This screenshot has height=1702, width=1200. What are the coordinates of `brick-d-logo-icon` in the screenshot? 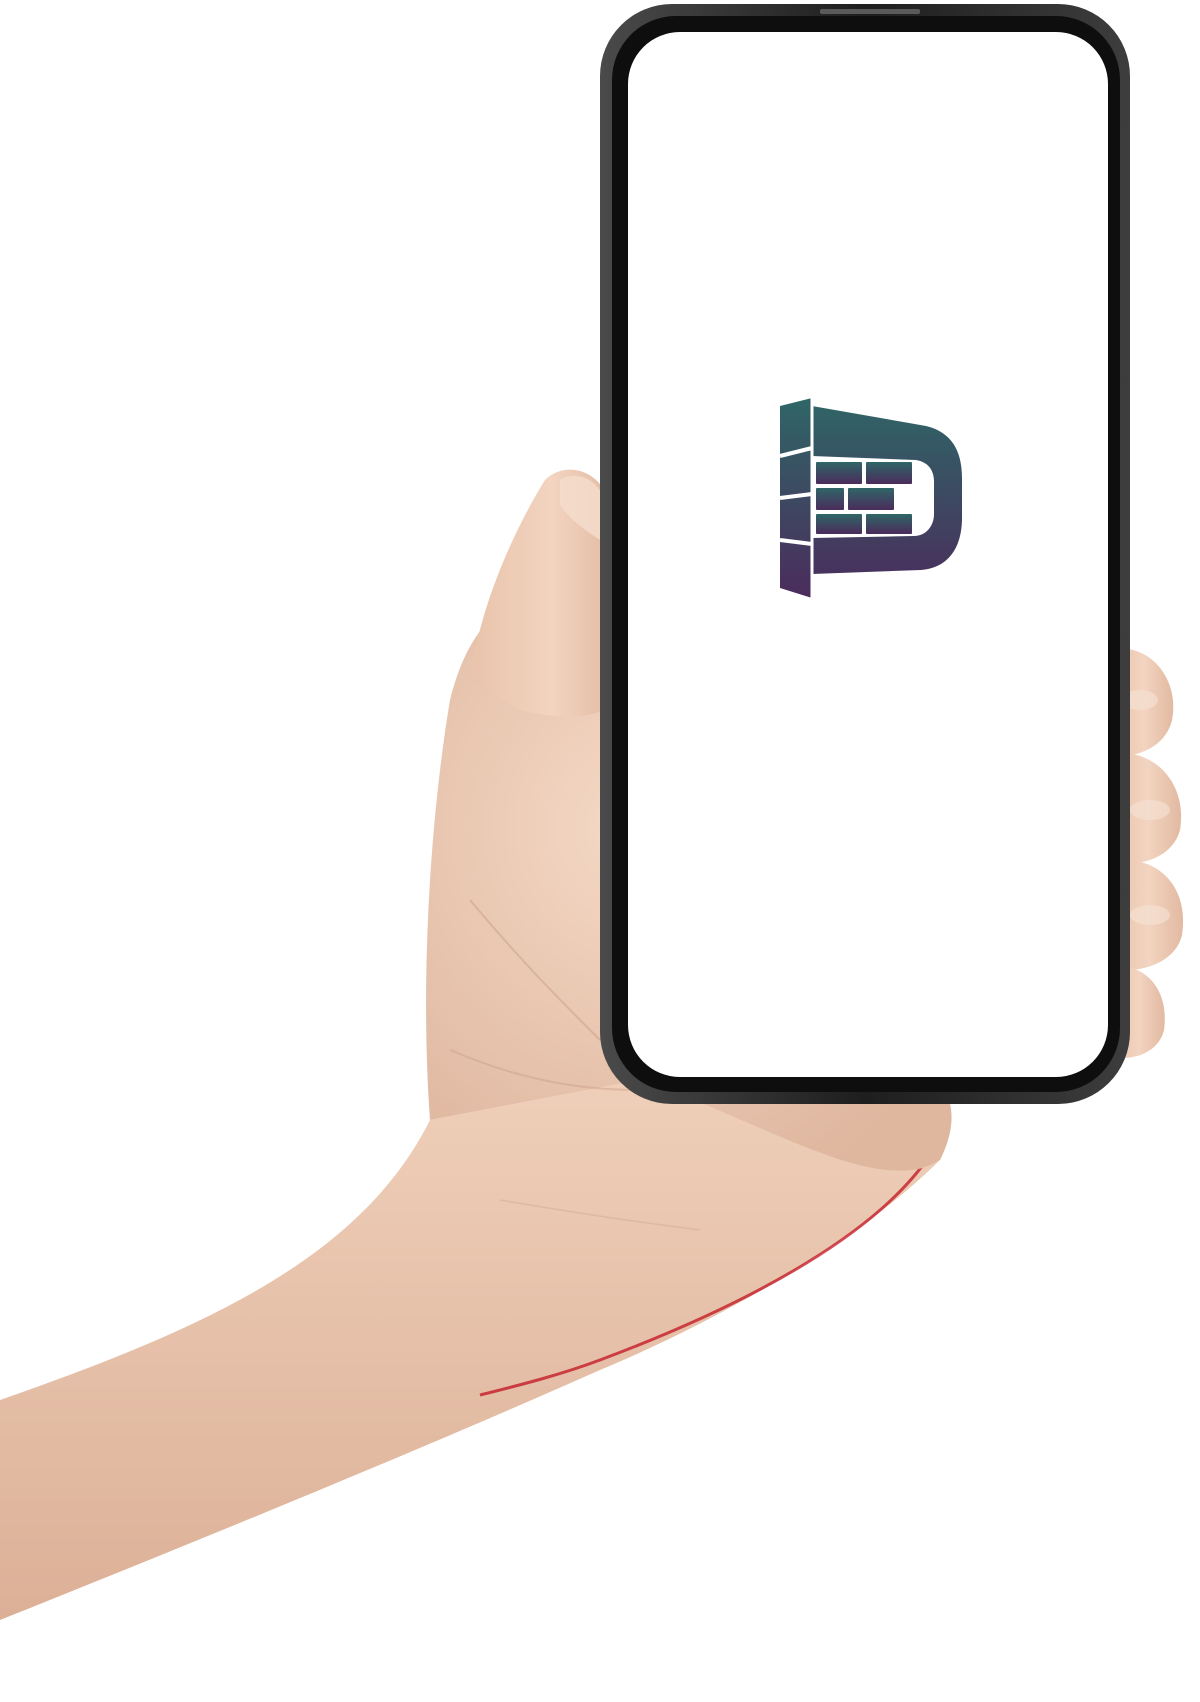 It's located at (870, 498).